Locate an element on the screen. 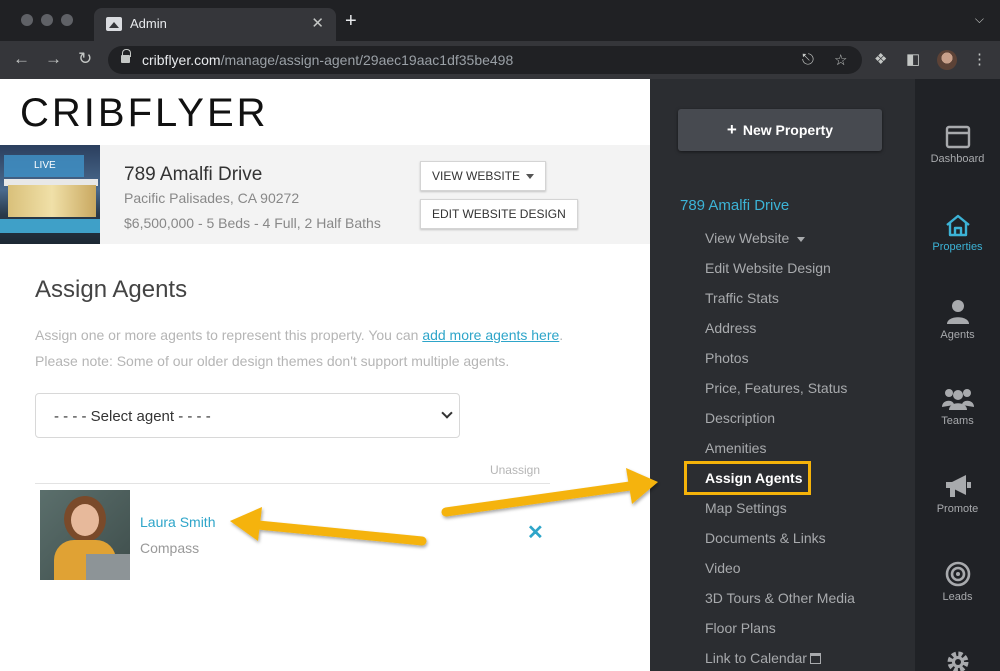  lock-icon is located at coordinates (126, 56).